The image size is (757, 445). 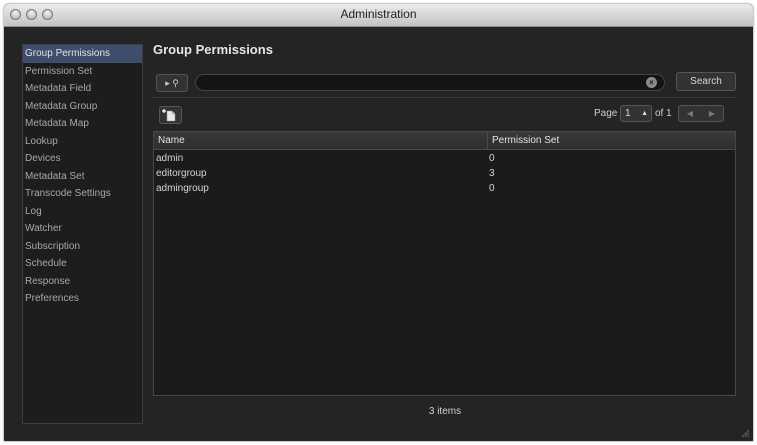 I want to click on sidebar-item-devices: Devices, so click(x=82, y=159).